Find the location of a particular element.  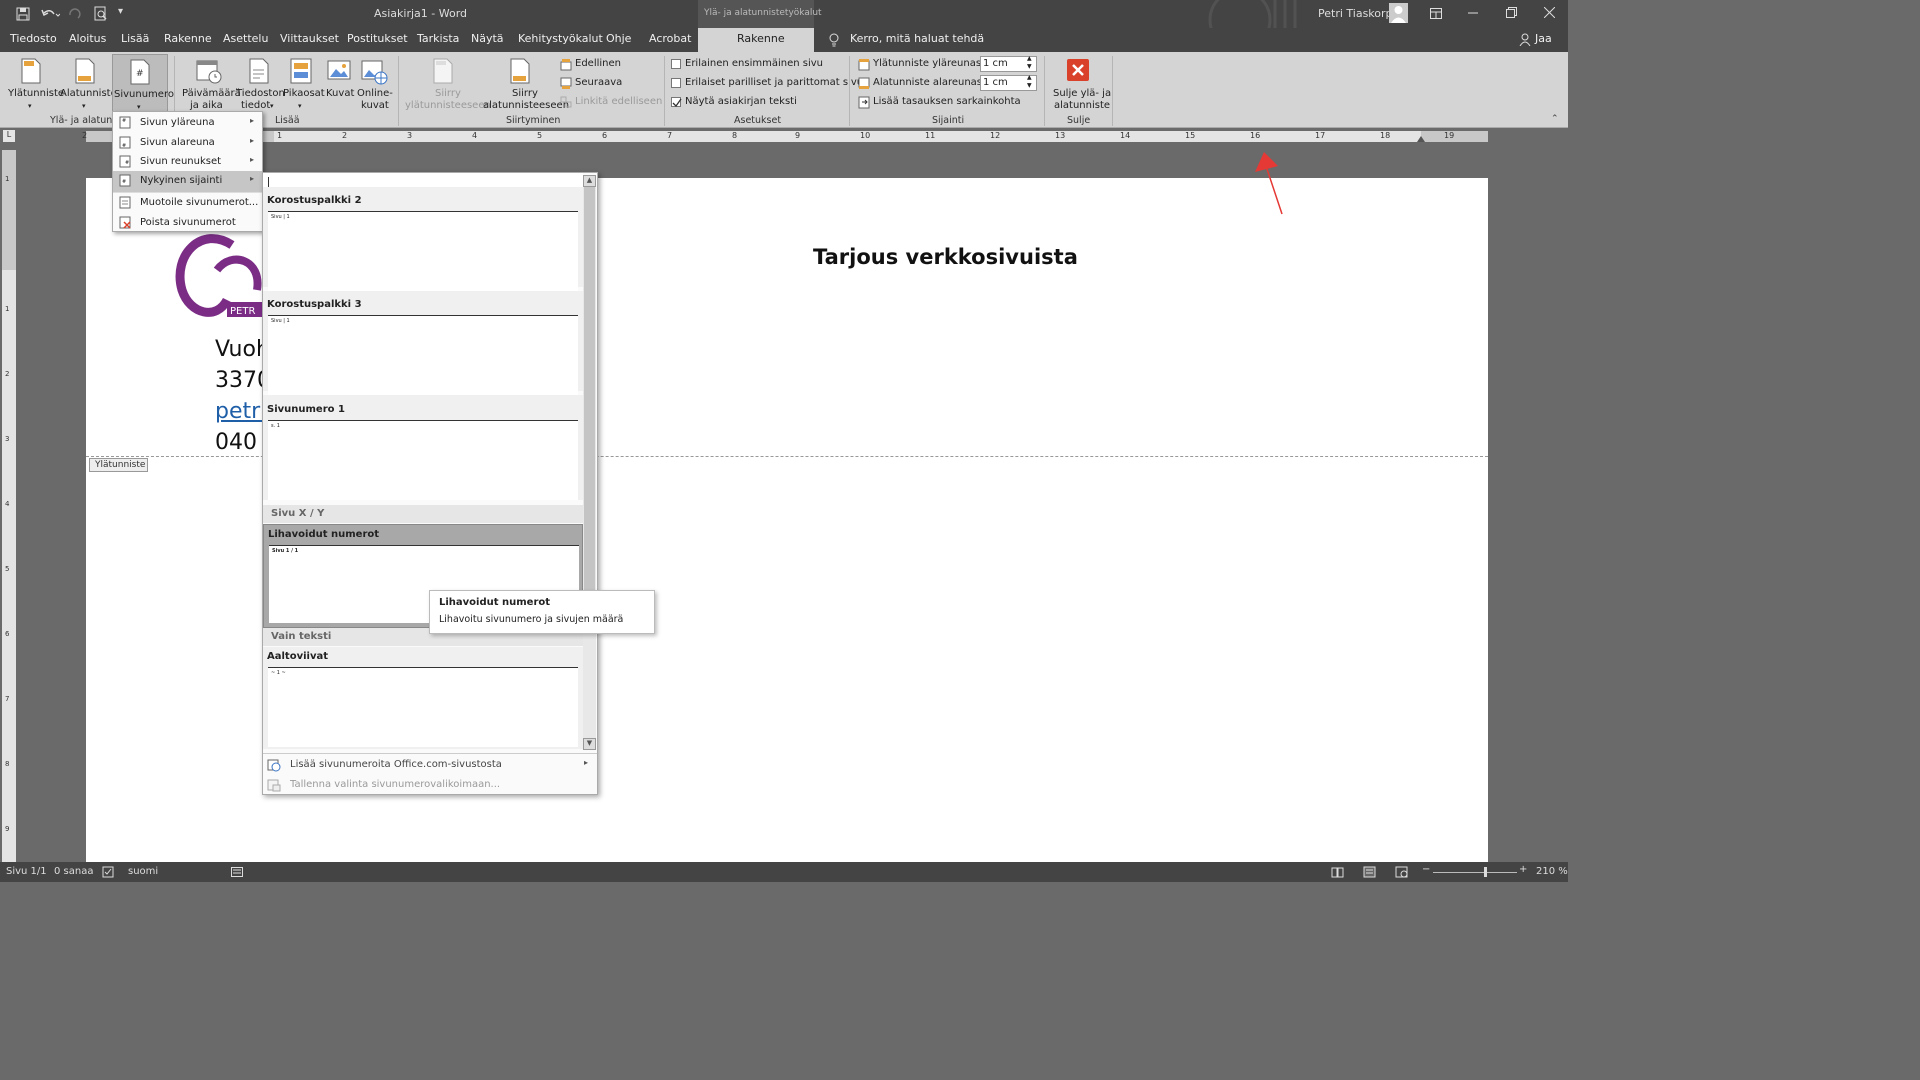

date-time-button: Päivämäärä ja aika is located at coordinates (210, 83).